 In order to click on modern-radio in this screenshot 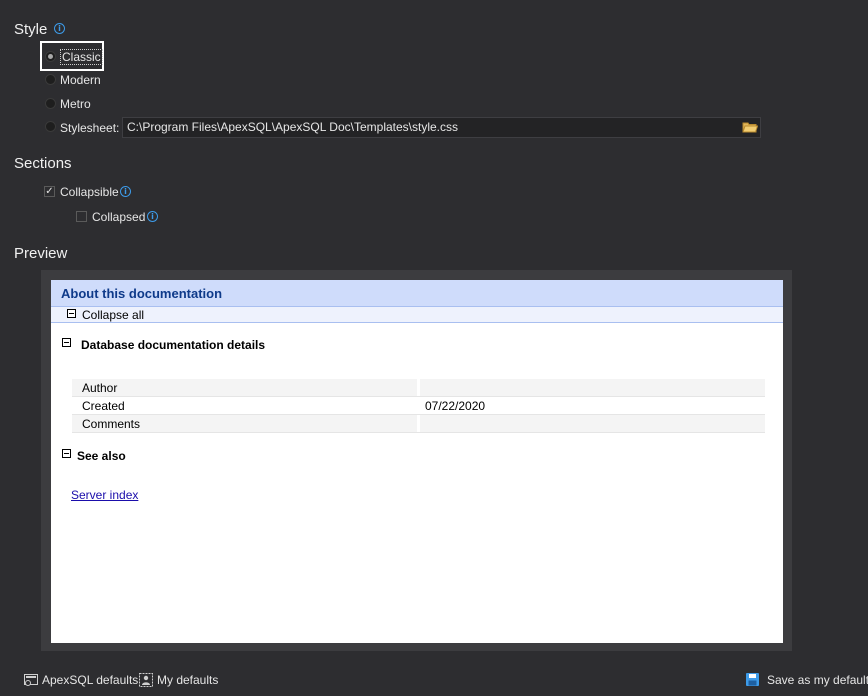, I will do `click(50, 79)`.